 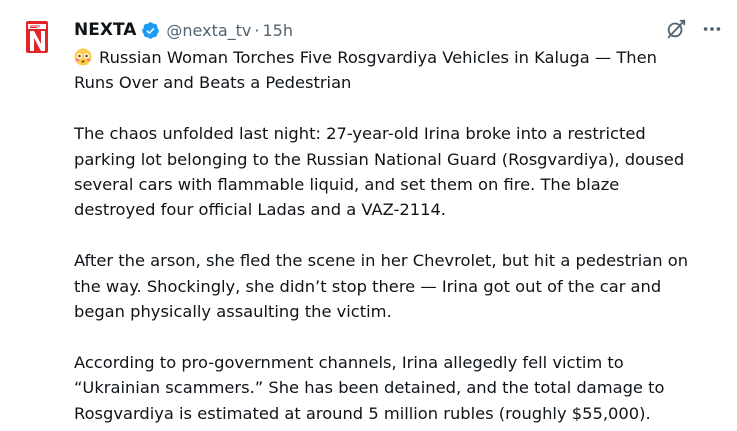 What do you see at coordinates (105, 30) in the screenshot?
I see `author-name: NEXTA` at bounding box center [105, 30].